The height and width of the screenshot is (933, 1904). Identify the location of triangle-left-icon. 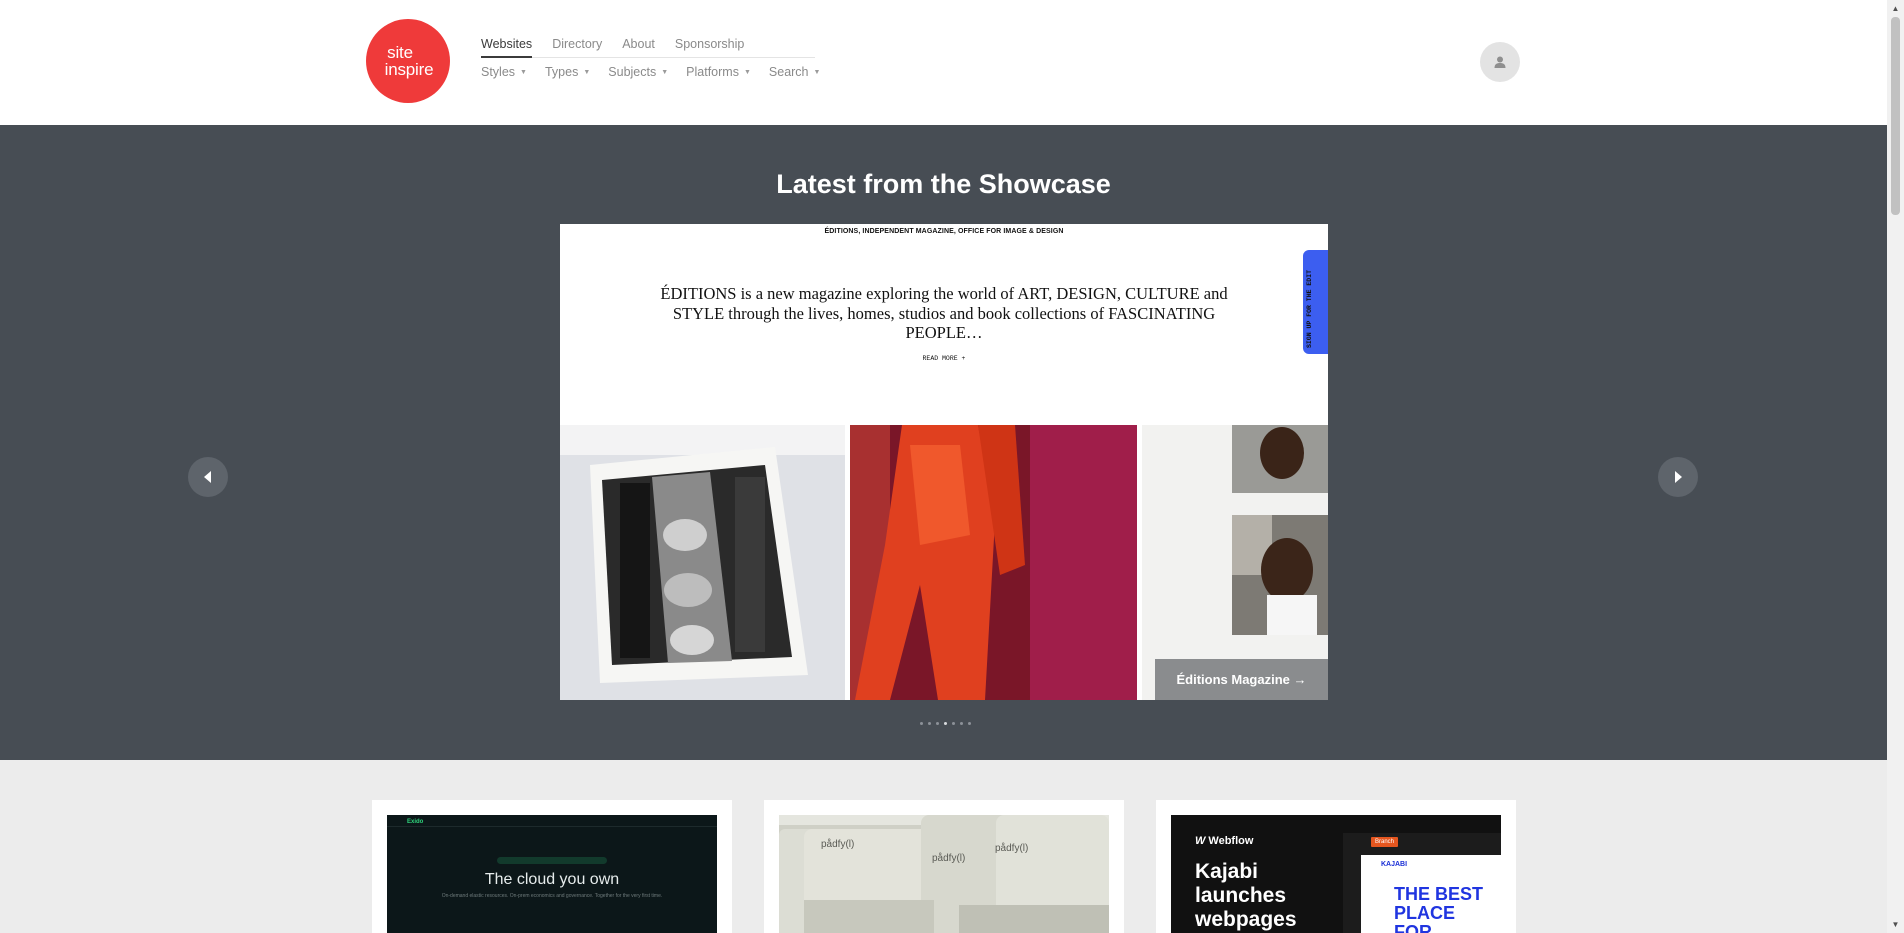
(207, 477).